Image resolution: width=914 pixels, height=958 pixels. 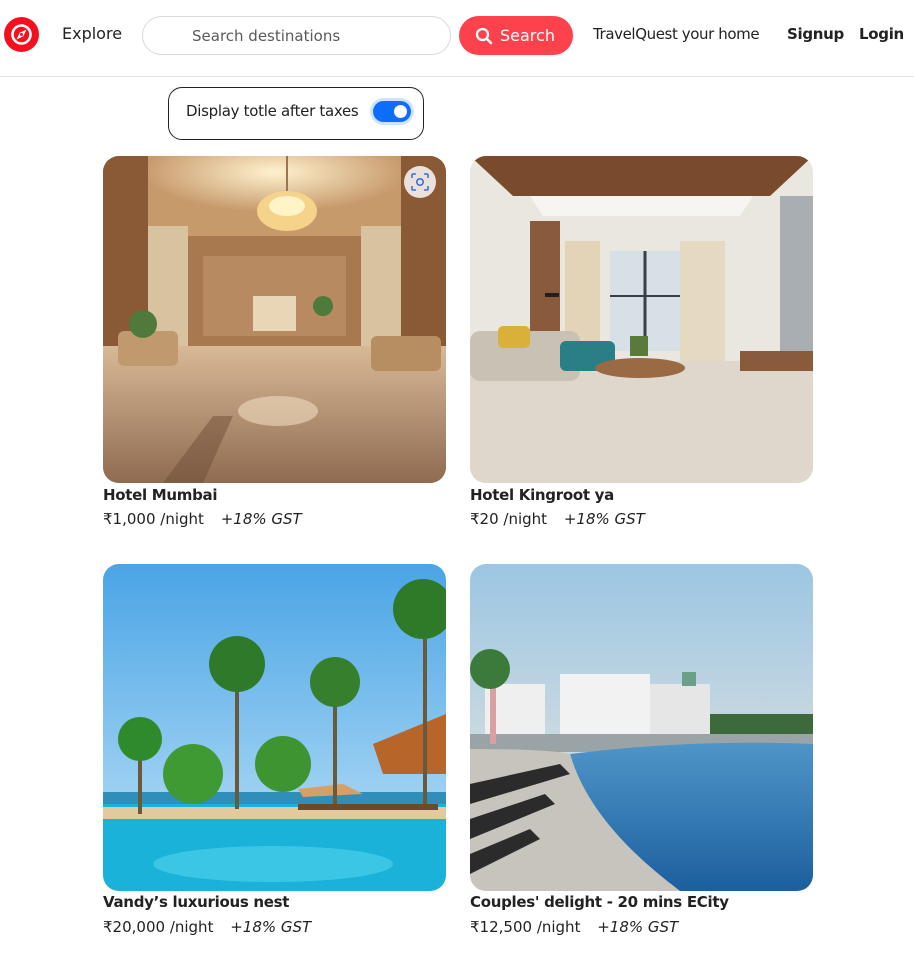 I want to click on listing-card: Hotel Mumbai ₹1,000 /night +18% GST, so click(x=274, y=342).